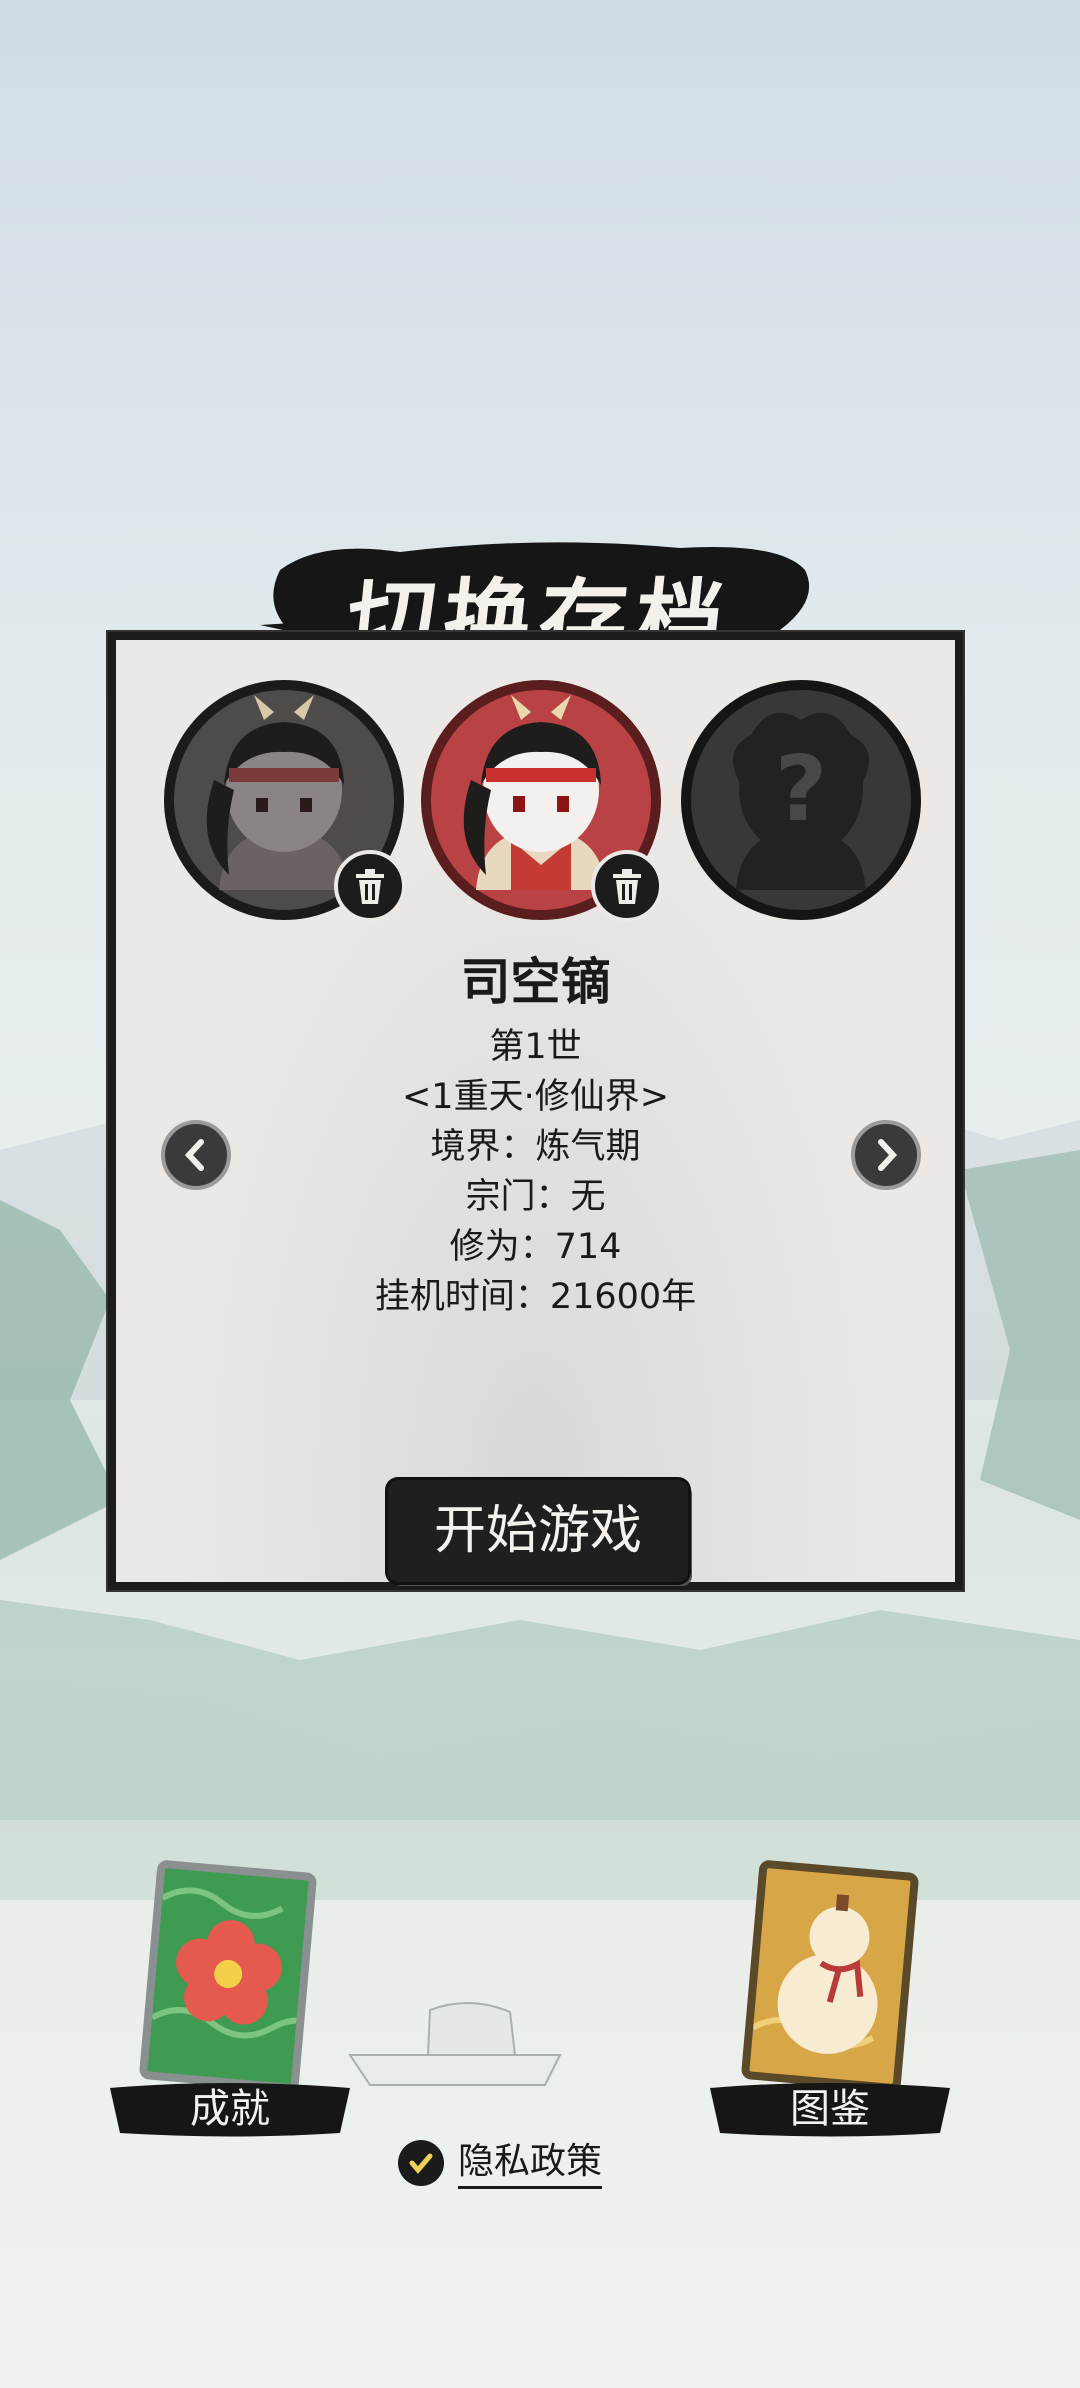 The height and width of the screenshot is (2388, 1080). I want to click on gourd-icon, so click(814, 1974).